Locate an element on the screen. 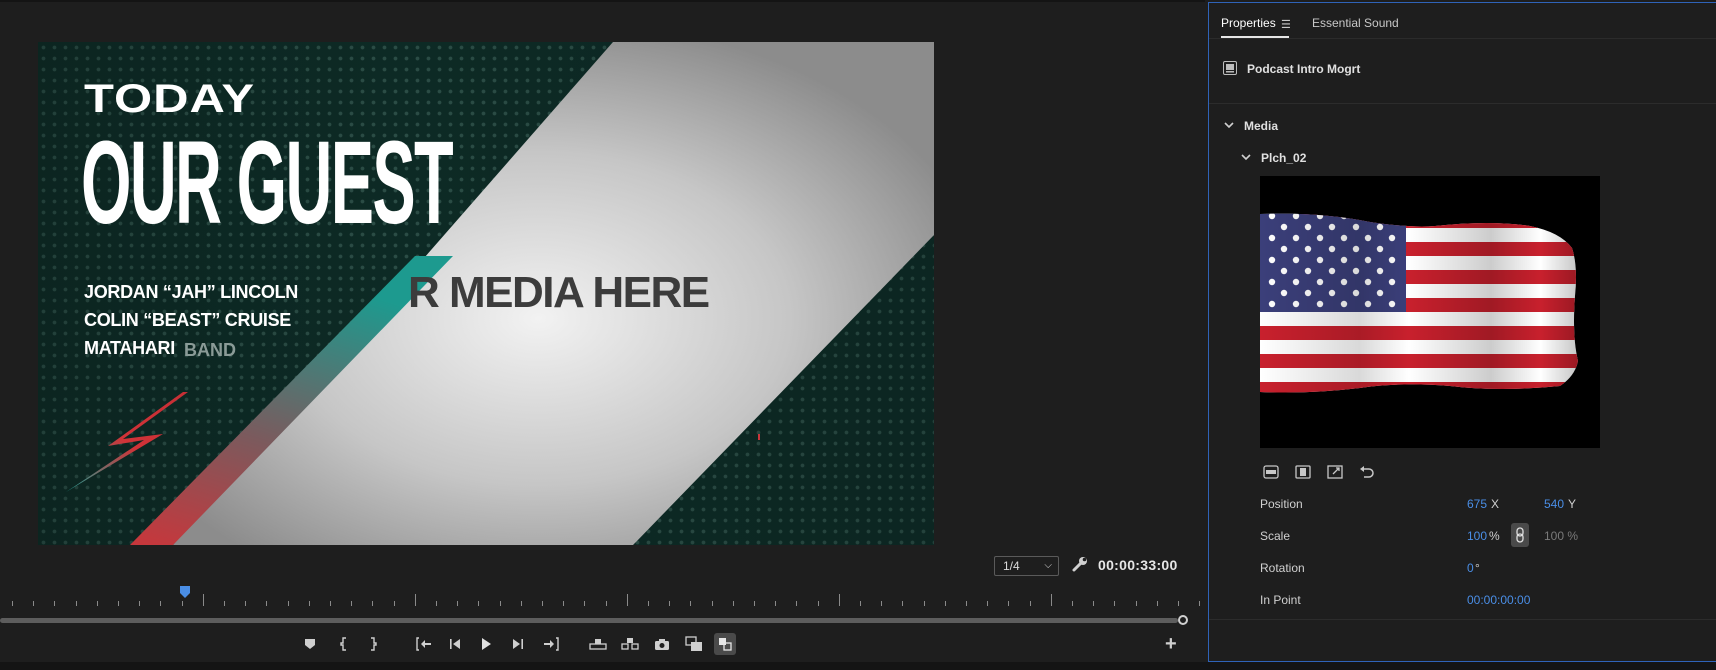 This screenshot has height=670, width=1716. reset-icon is located at coordinates (1367, 472).